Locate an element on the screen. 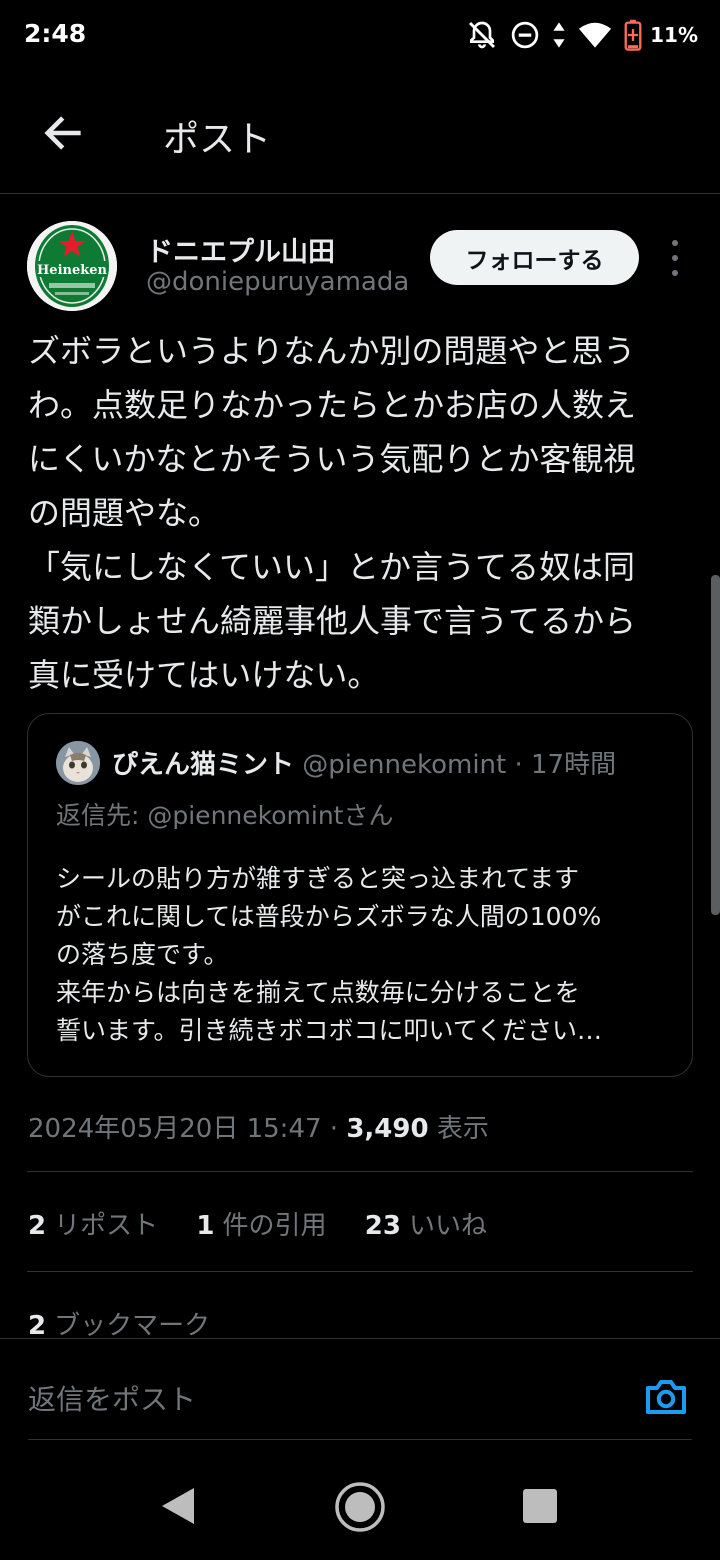 The height and width of the screenshot is (1560, 720). battery-low-icon is located at coordinates (633, 35).